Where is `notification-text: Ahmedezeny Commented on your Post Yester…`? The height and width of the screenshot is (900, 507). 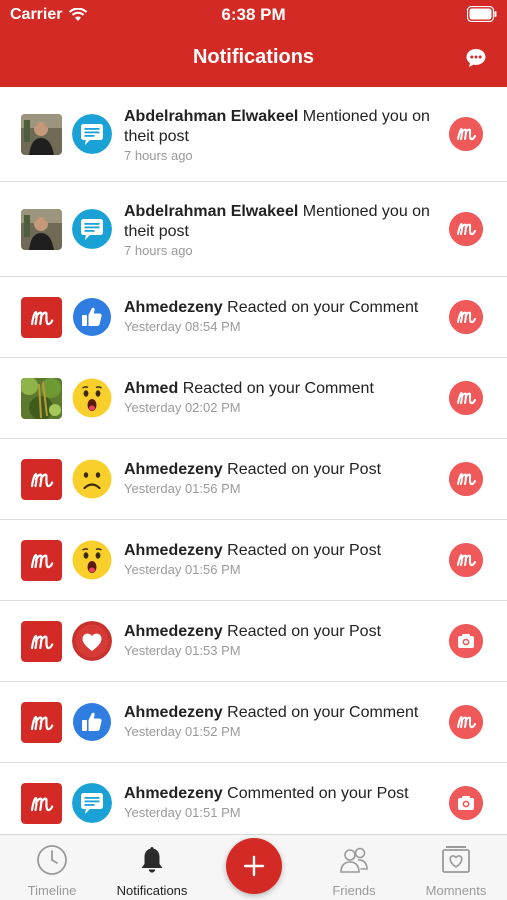
notification-text: Ahmedezeny Commented on your Post Yester… is located at coordinates (279, 802).